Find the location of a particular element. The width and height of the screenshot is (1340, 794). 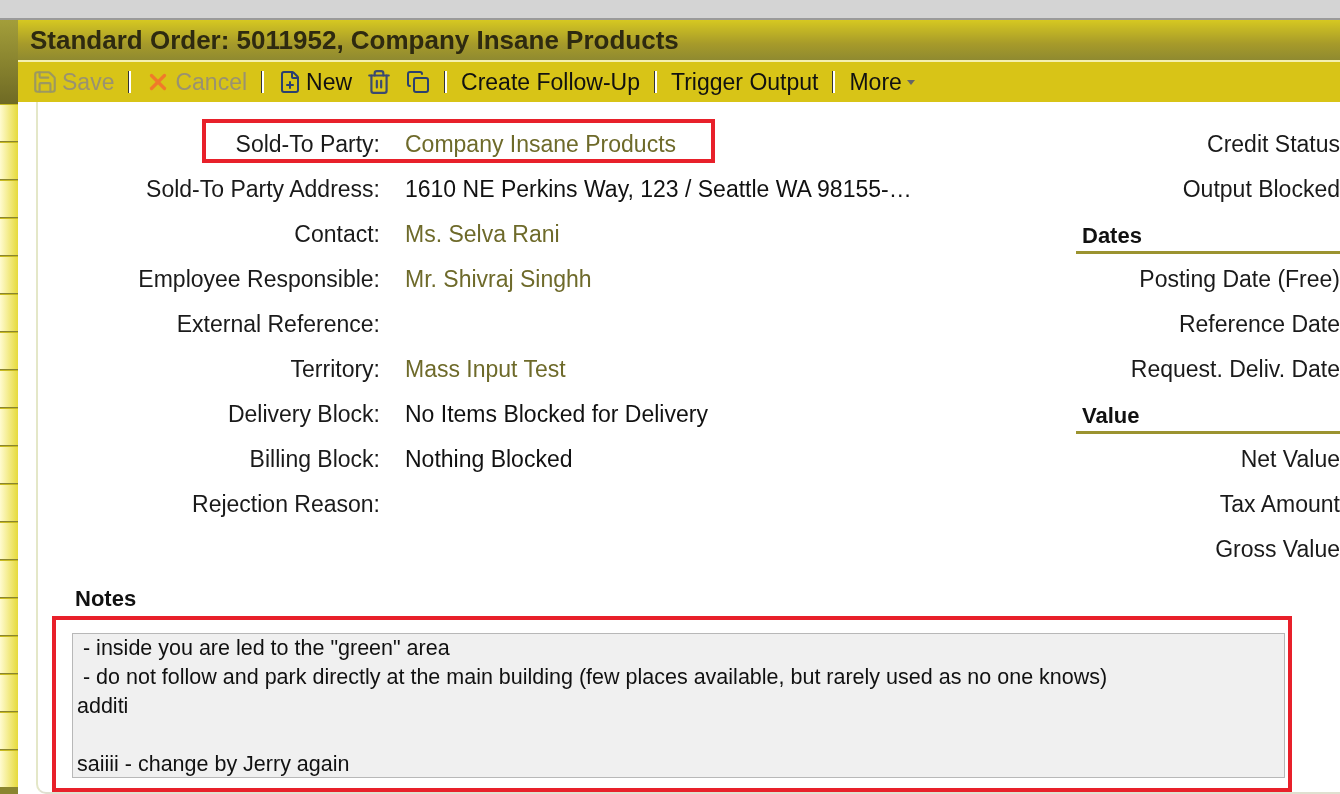

section-heading: Dates is located at coordinates (1208, 238).